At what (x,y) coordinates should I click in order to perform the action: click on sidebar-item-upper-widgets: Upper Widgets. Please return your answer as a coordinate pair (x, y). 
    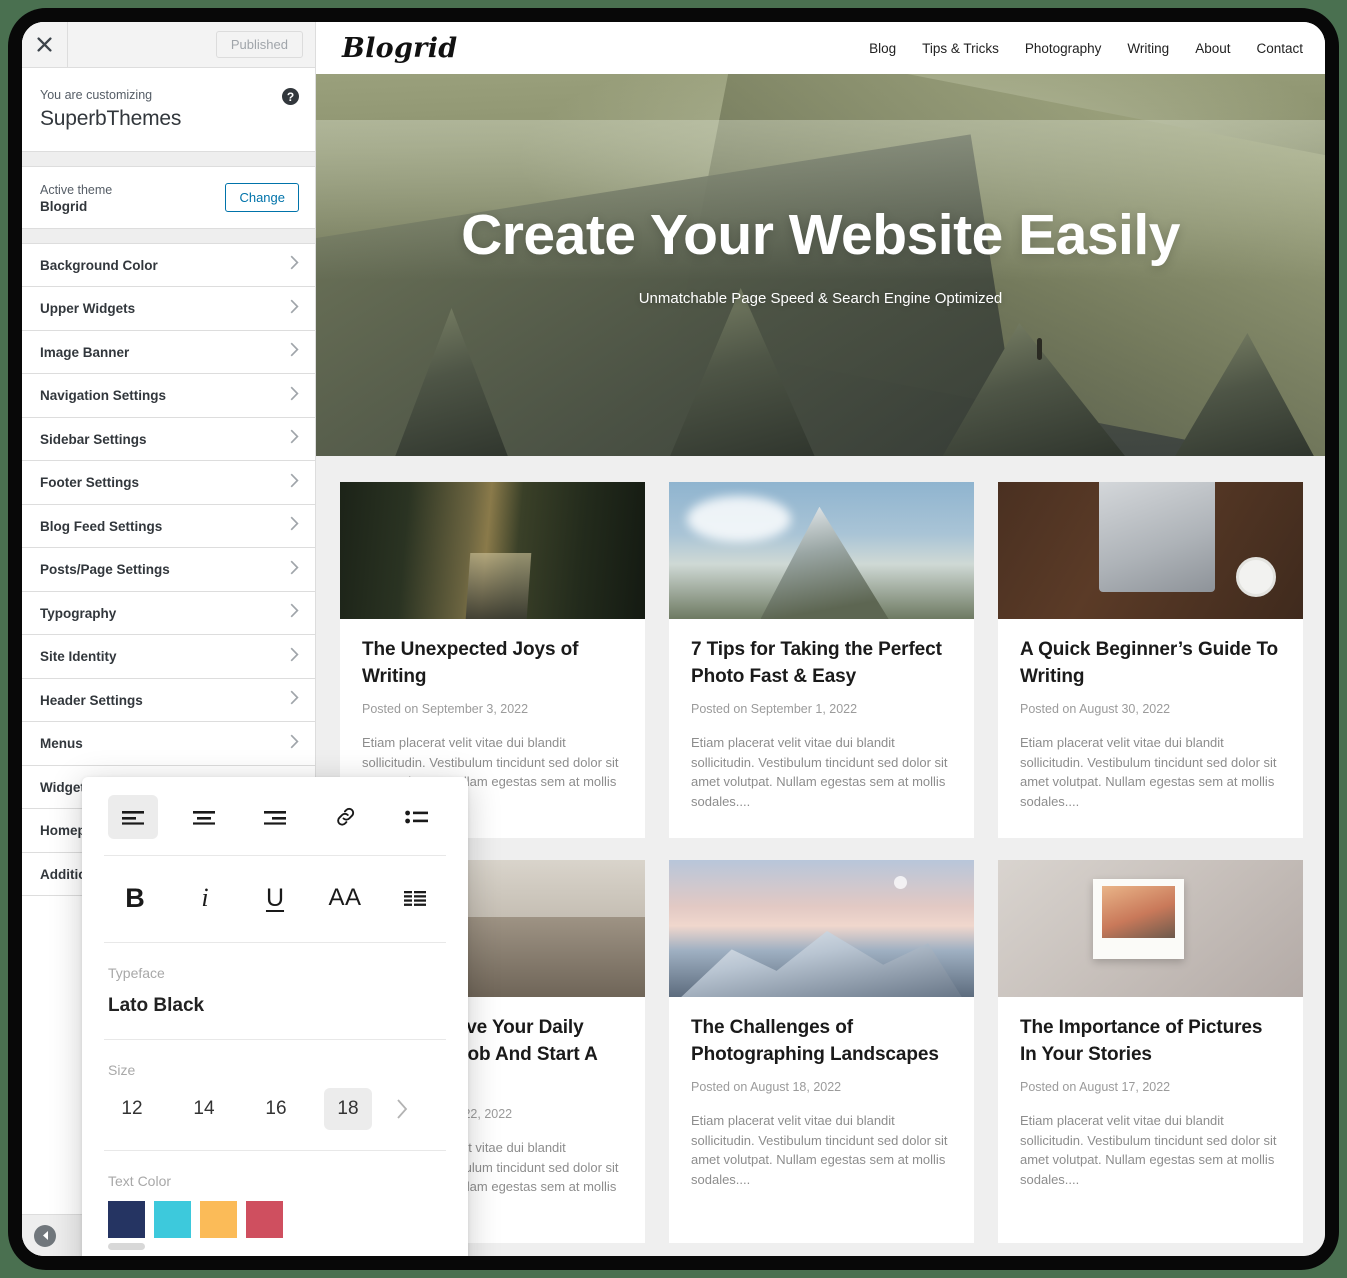
    Looking at the image, I should click on (168, 309).